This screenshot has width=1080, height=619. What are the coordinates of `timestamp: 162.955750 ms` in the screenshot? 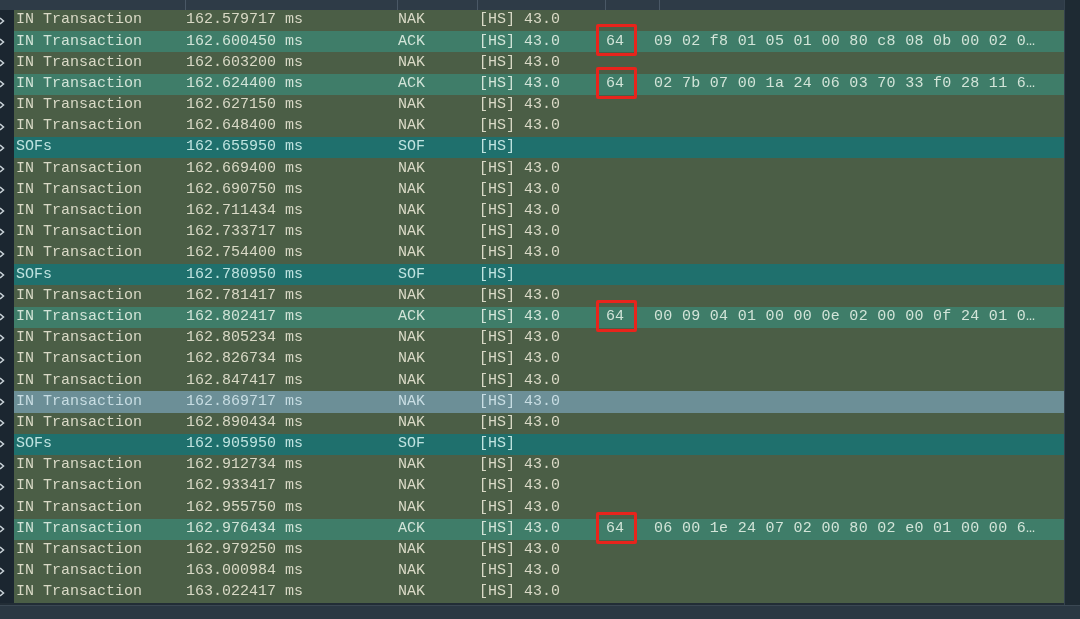 It's located at (245, 507).